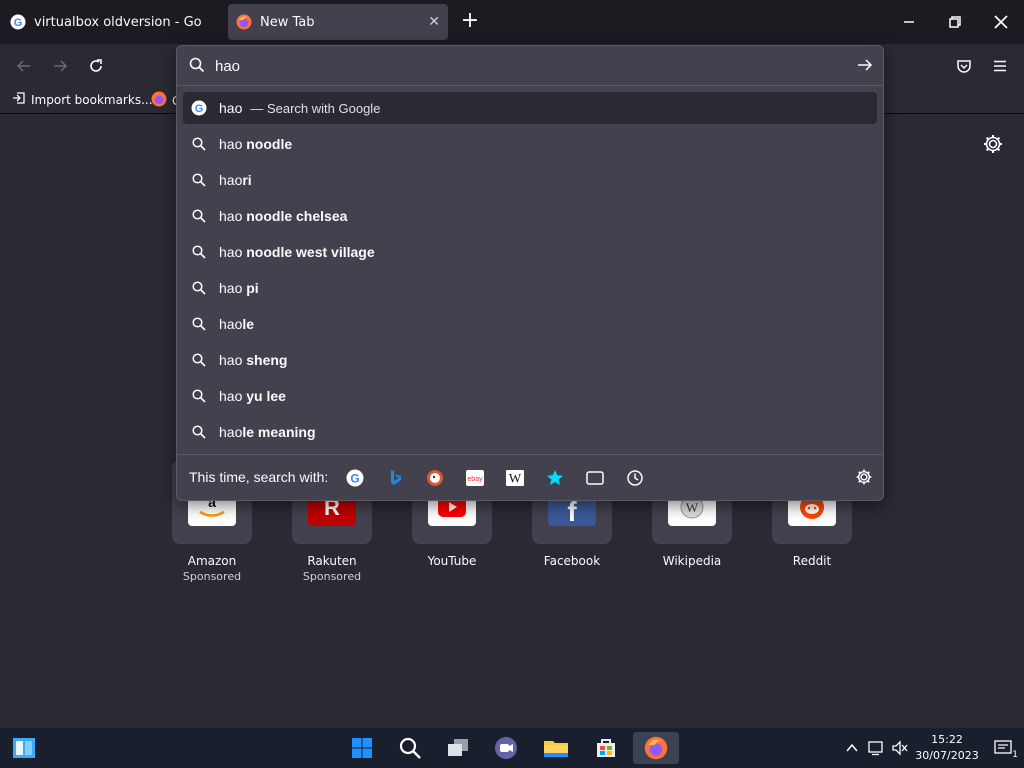 The width and height of the screenshot is (1024, 768). I want to click on url-input, so click(525, 66).